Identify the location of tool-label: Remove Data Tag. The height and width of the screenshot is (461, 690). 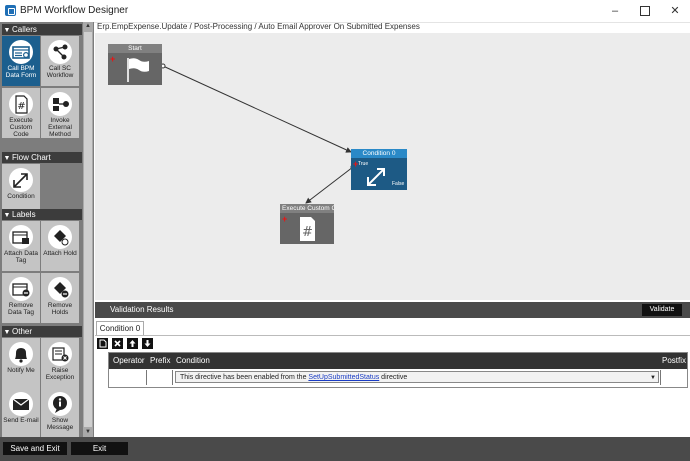
(21, 309).